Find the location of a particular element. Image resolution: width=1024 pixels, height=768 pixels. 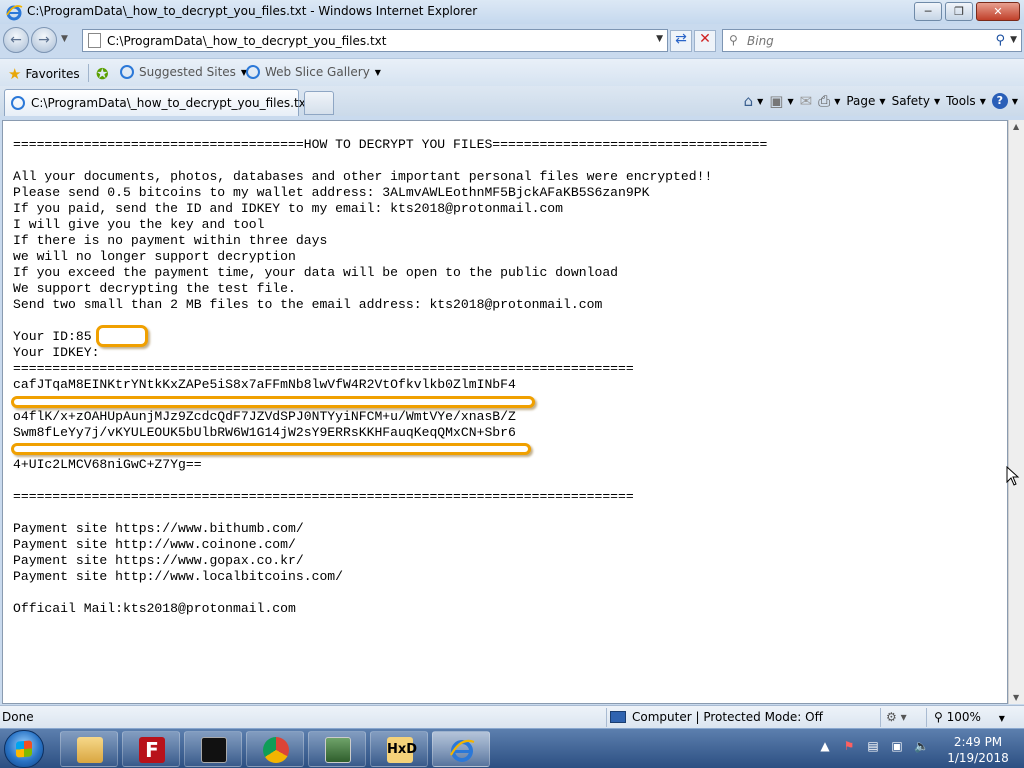

print-button: ⎙ ▼ is located at coordinates (829, 101).